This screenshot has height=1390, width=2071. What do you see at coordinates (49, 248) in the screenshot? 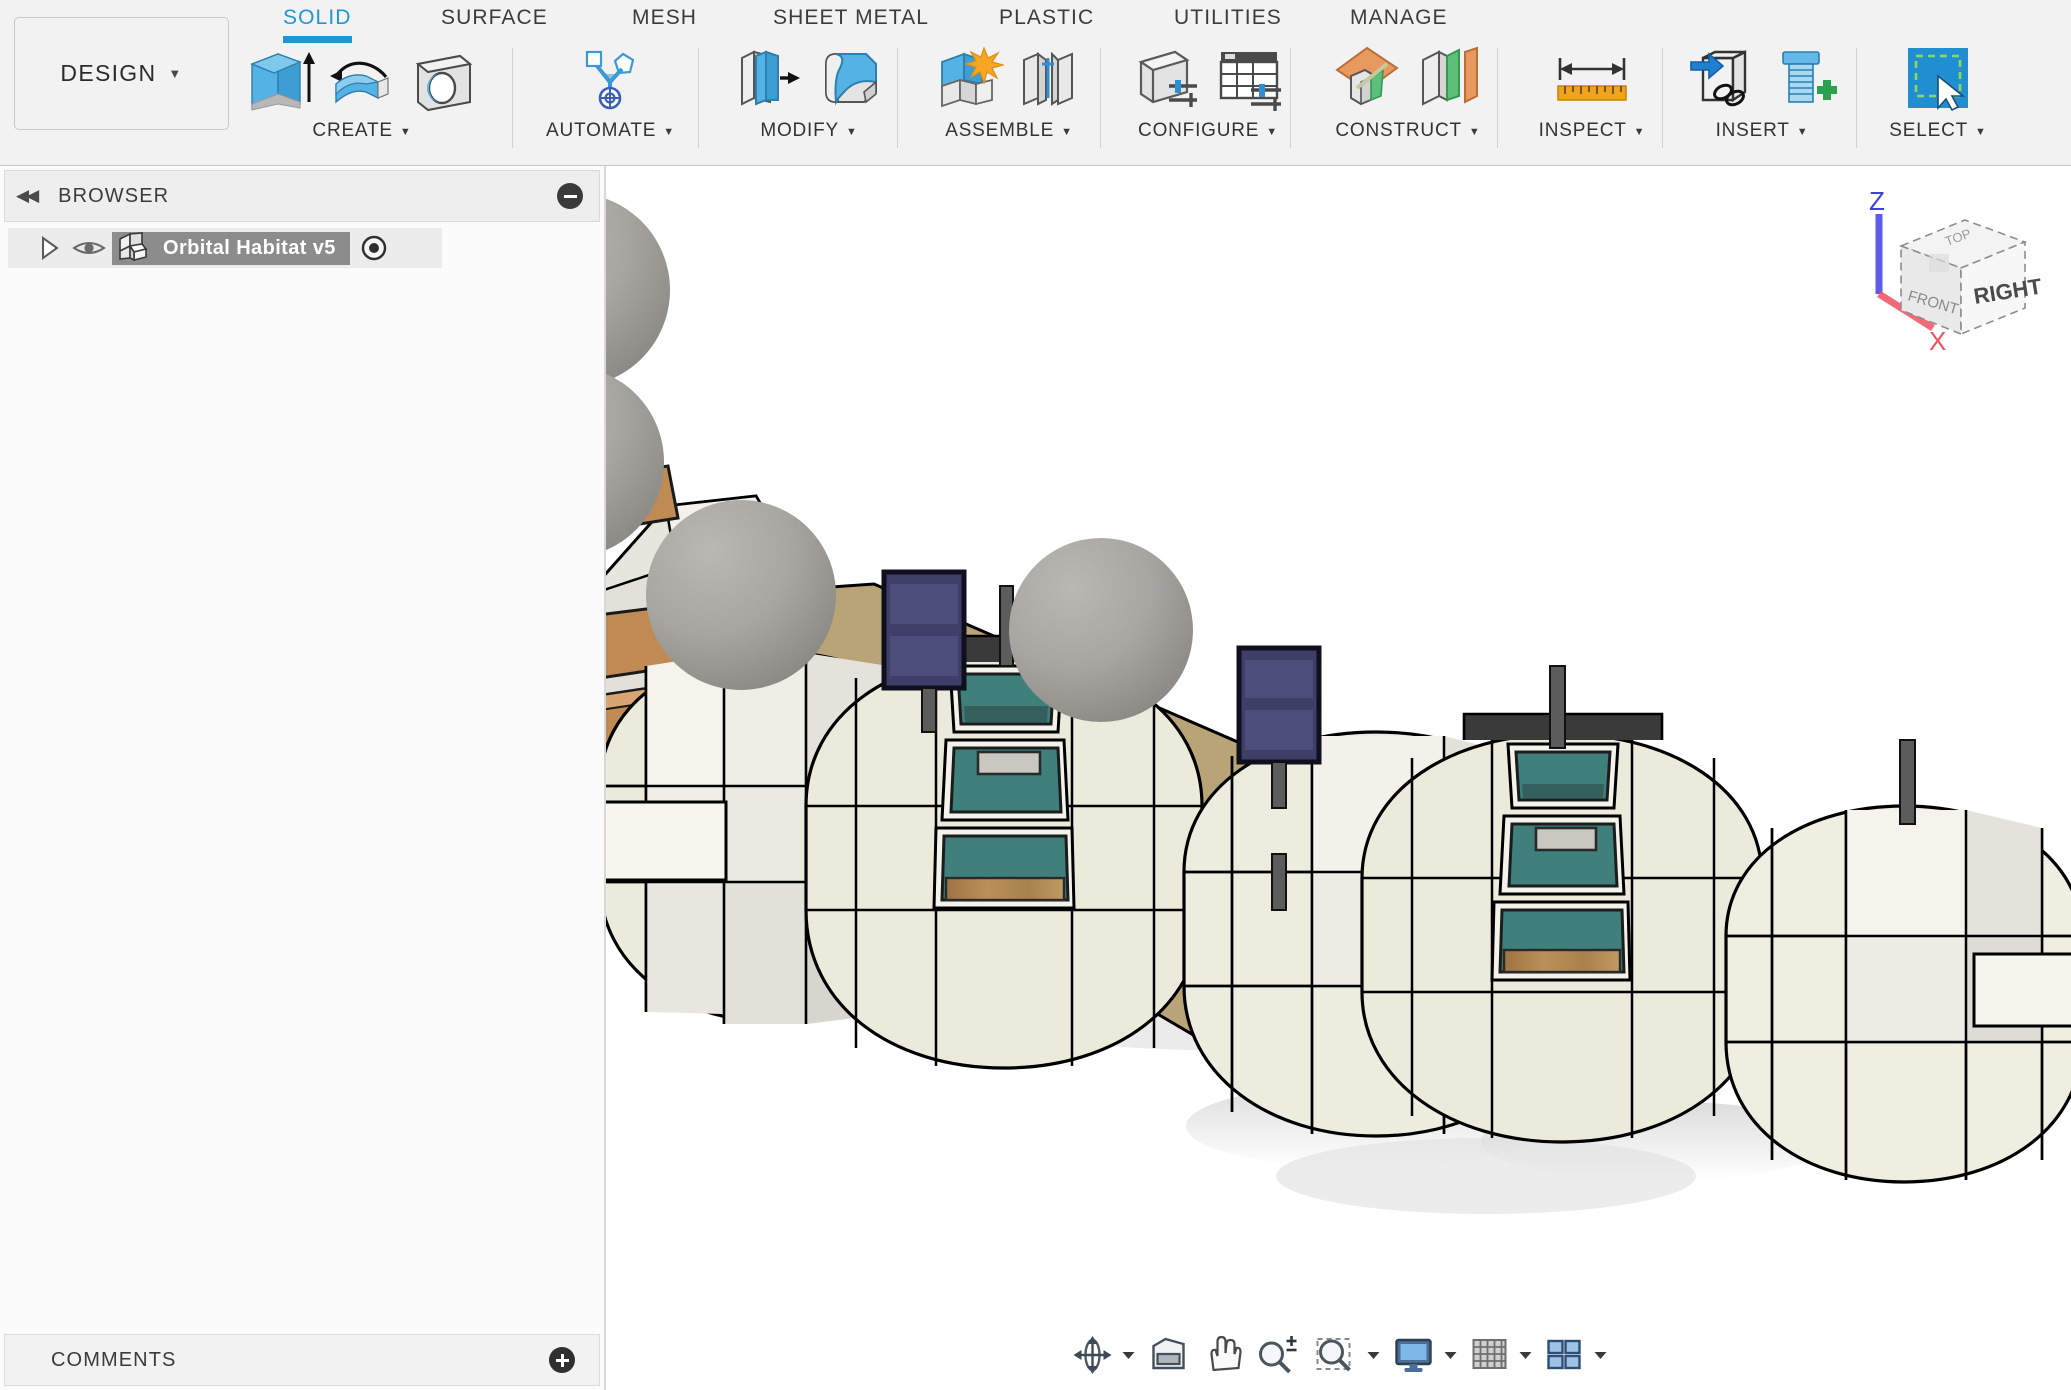
I see `expand-triangle-icon` at bounding box center [49, 248].